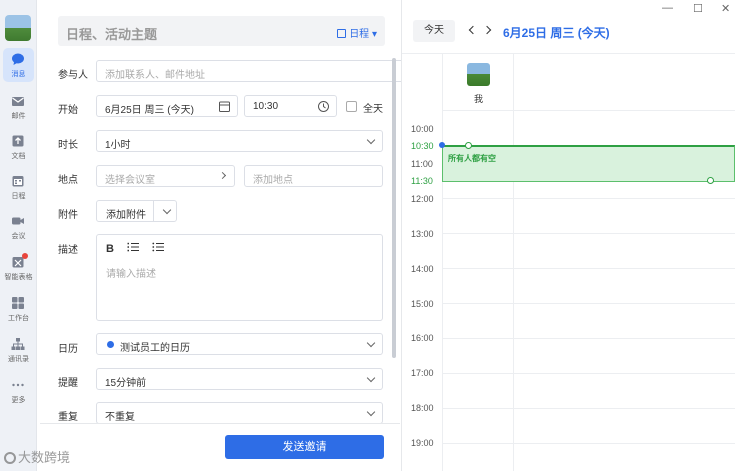 This screenshot has width=735, height=471. I want to click on today-button: 今天, so click(434, 31).